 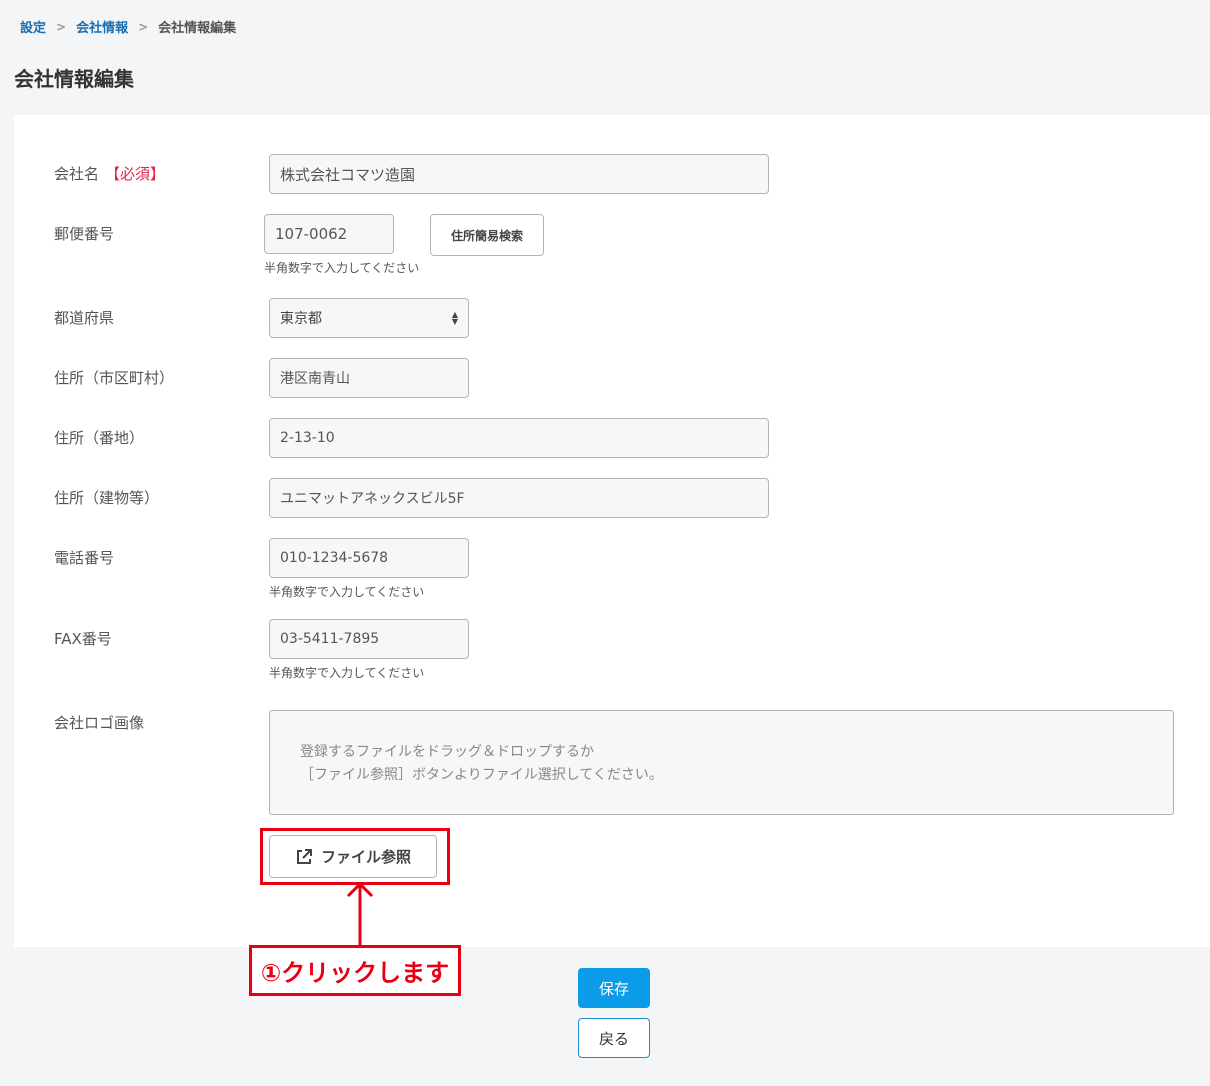 I want to click on prefecture-select: 東京都 ▲ ▼, so click(x=369, y=318).